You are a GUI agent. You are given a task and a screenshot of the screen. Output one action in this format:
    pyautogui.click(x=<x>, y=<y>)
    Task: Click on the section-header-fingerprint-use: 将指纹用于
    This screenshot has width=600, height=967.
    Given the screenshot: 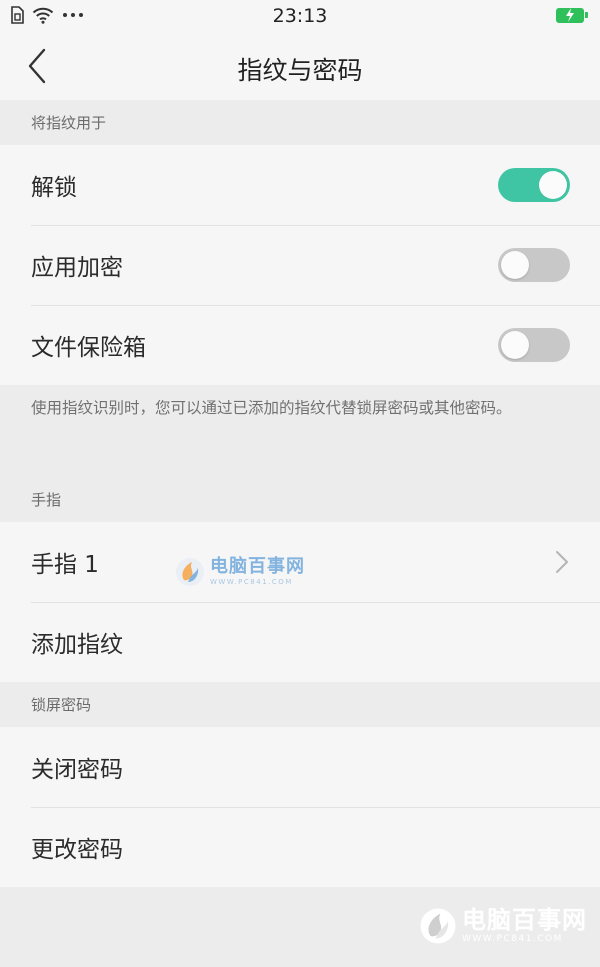 What is the action you would take?
    pyautogui.click(x=300, y=122)
    